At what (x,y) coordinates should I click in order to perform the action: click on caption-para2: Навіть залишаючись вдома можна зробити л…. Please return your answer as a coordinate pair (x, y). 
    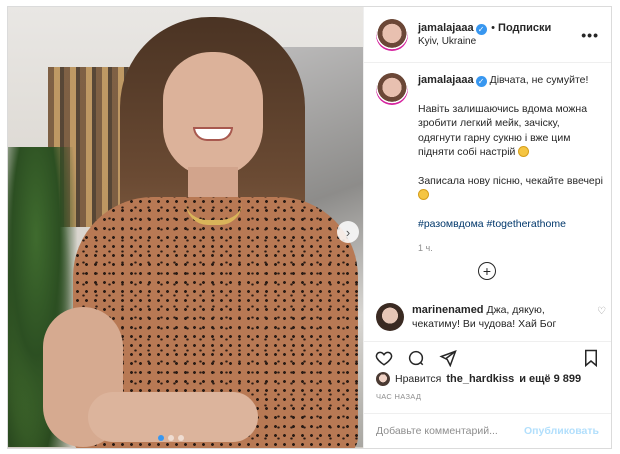
    Looking at the image, I should click on (503, 130).